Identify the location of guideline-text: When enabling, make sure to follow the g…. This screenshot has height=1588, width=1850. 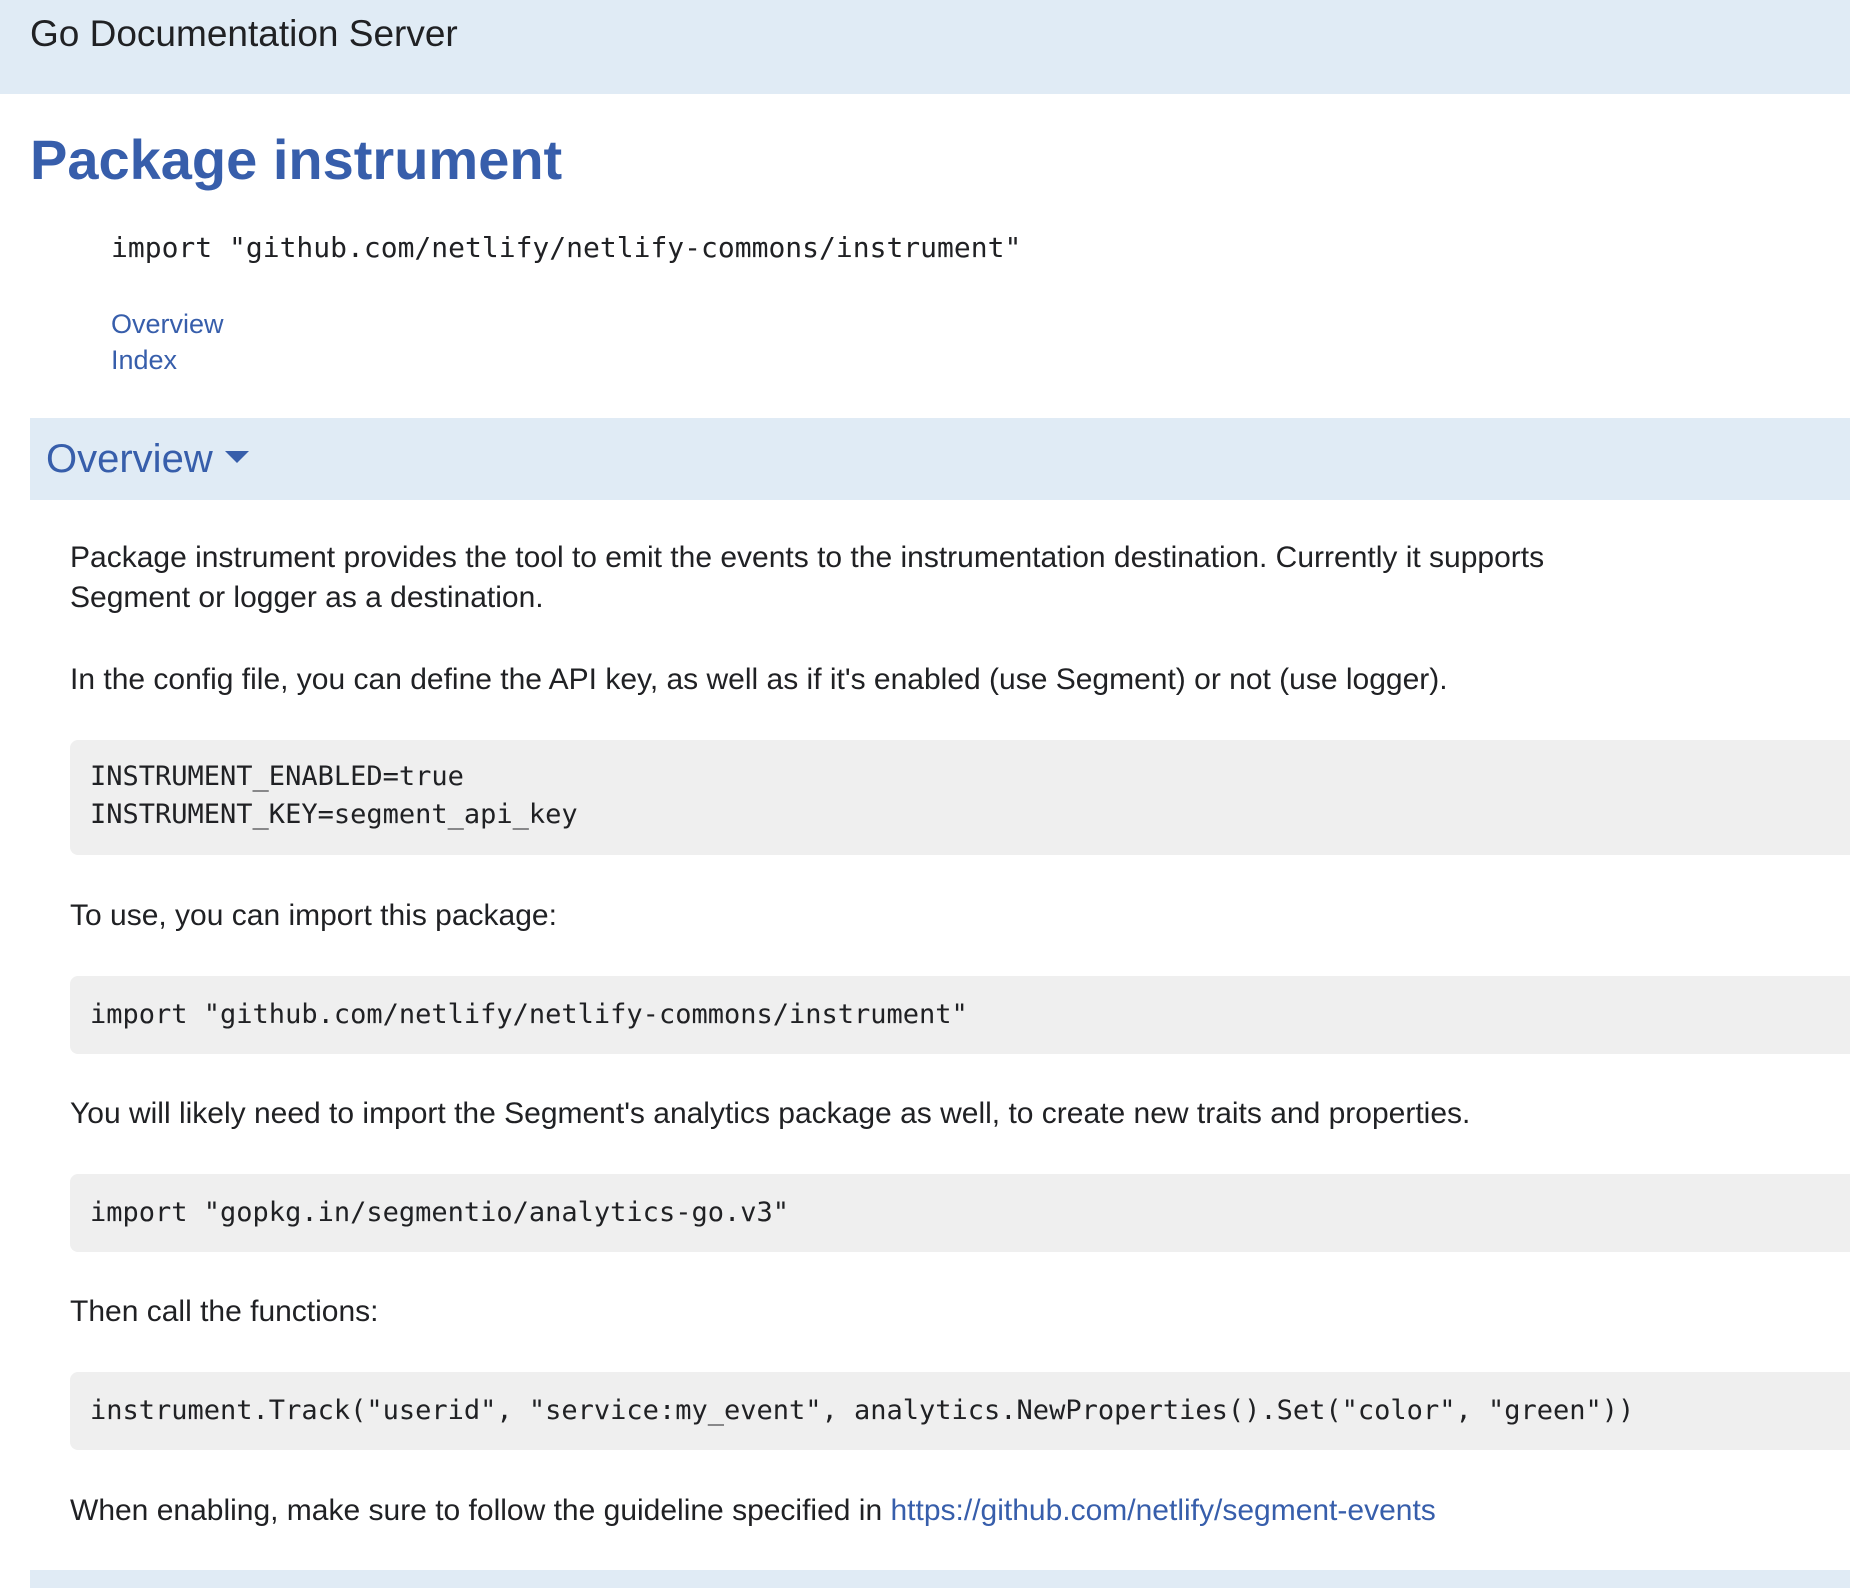
(480, 1510).